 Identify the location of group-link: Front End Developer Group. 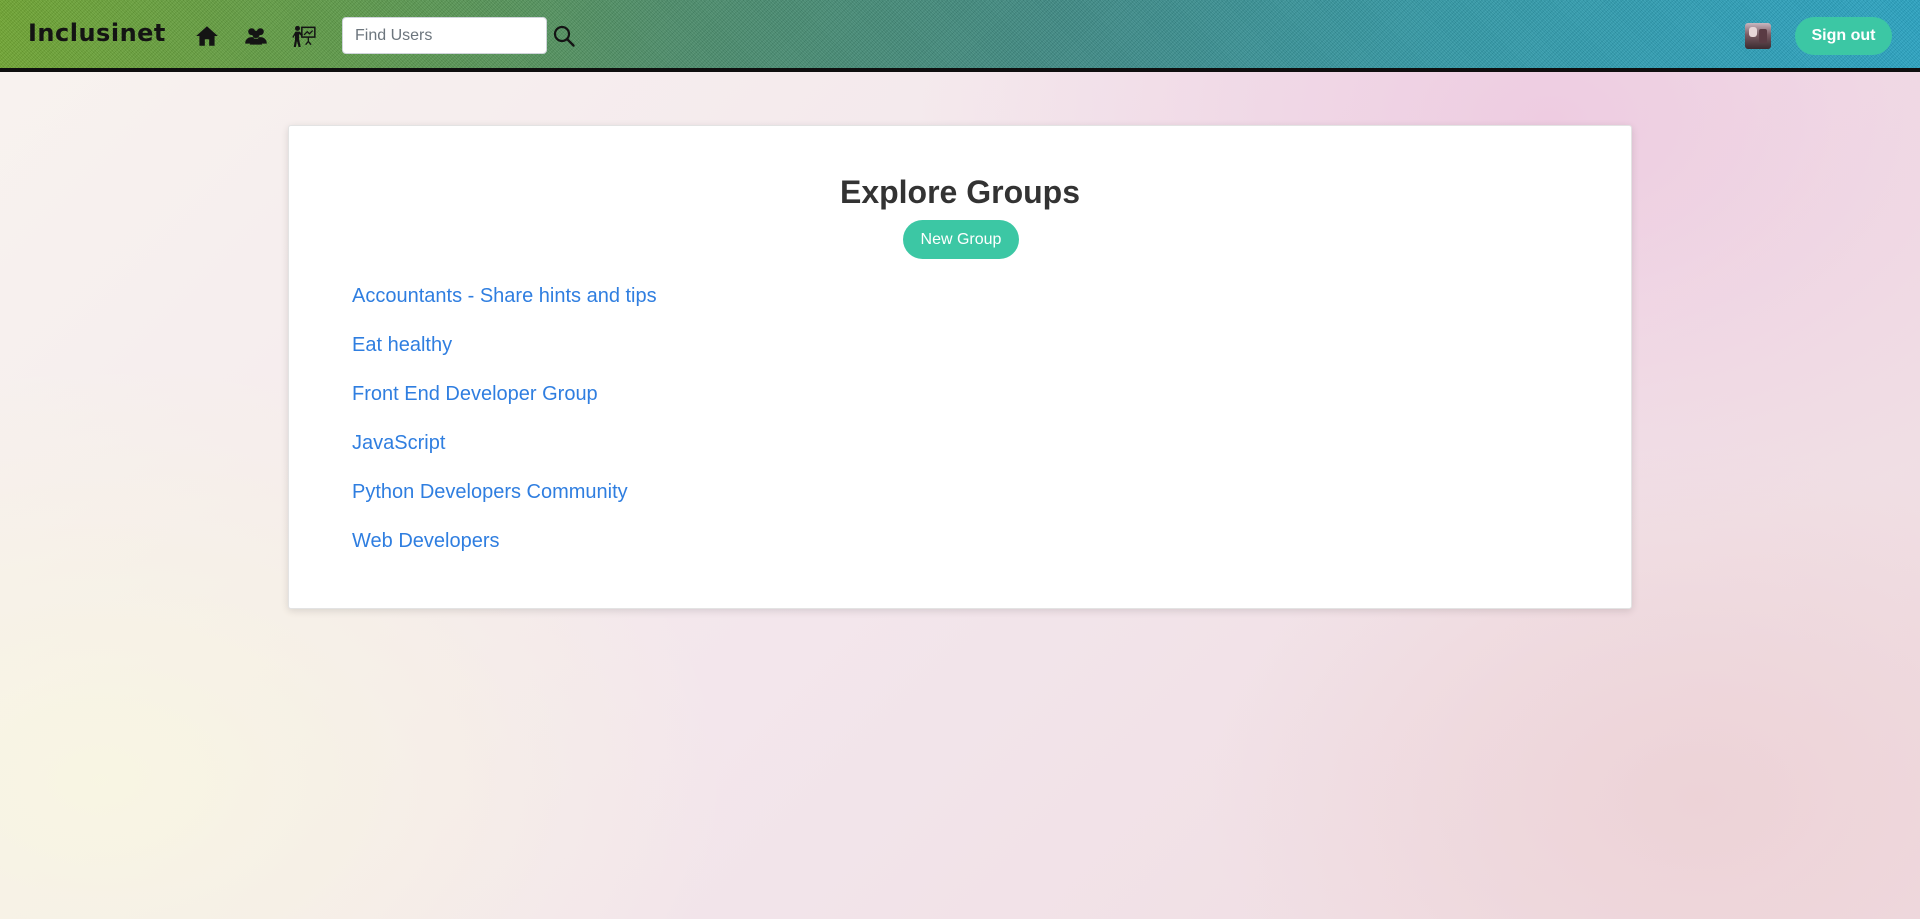
(475, 394).